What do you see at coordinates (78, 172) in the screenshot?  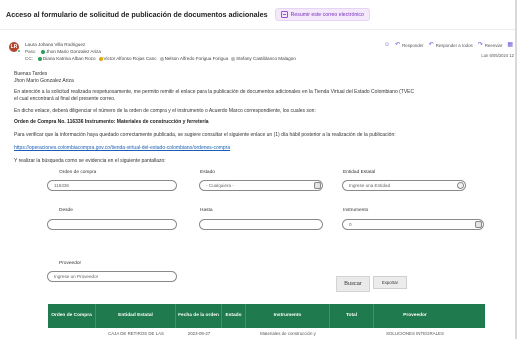 I see `orden-label: Orden de compra` at bounding box center [78, 172].